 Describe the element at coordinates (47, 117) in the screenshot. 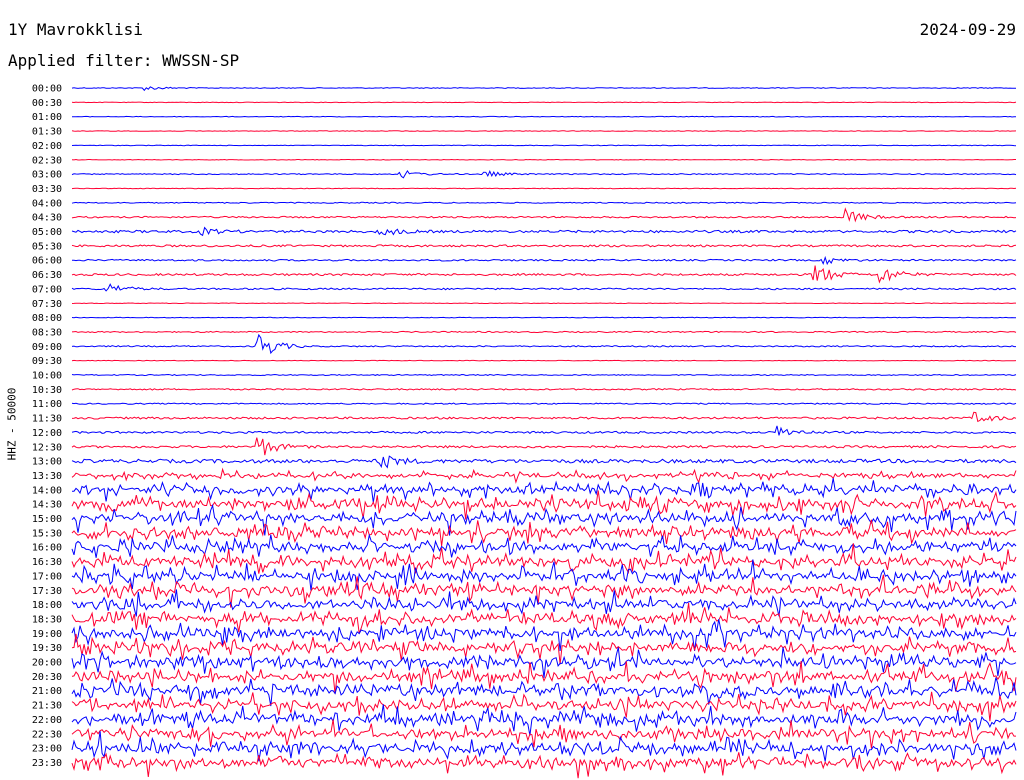

I see `row-time-label: 01:00` at that location.